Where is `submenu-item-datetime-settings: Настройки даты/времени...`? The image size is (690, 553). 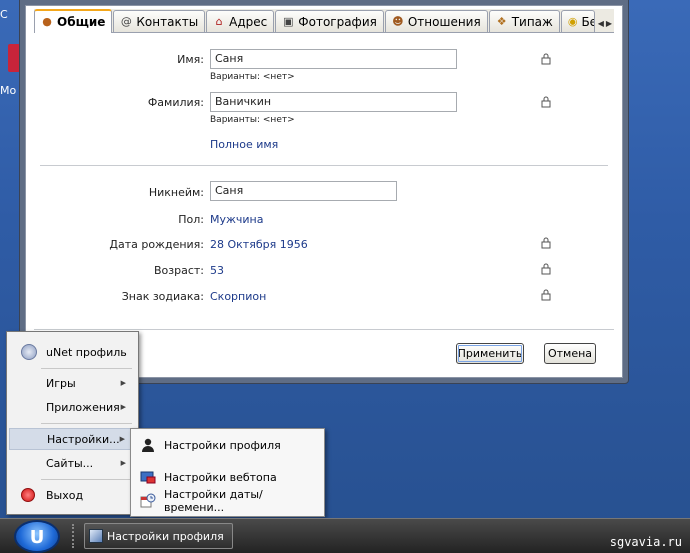 submenu-item-datetime-settings: Настройки даты/времени... is located at coordinates (227, 501).